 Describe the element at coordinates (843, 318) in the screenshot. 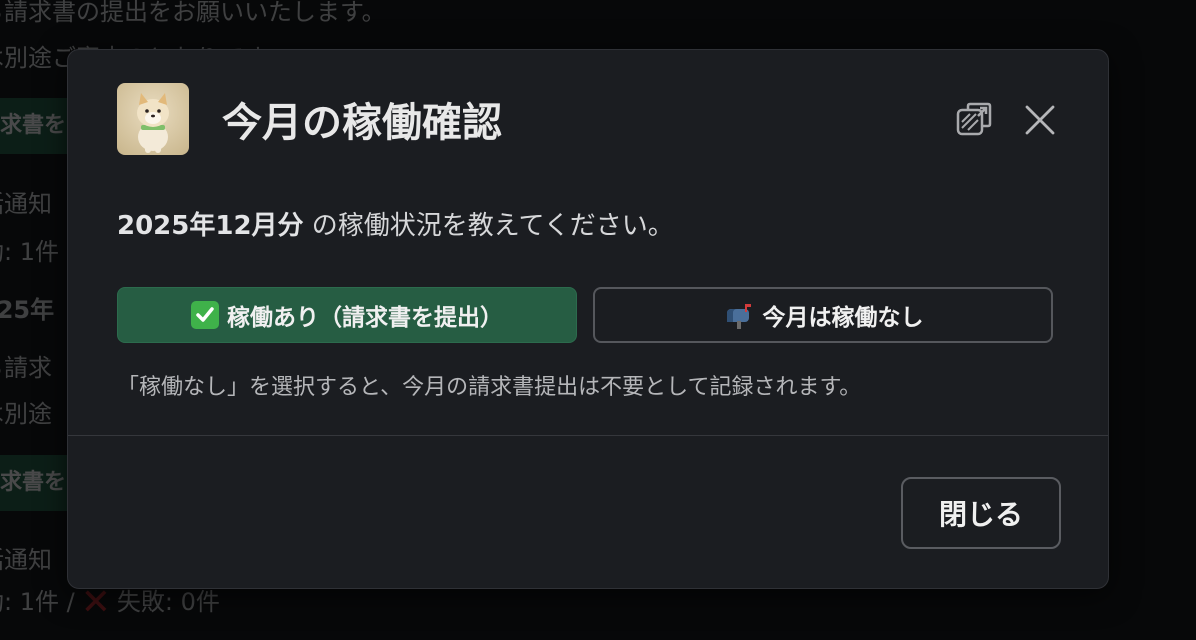

I see `not-working-button-label: 今月は稼働なし` at that location.